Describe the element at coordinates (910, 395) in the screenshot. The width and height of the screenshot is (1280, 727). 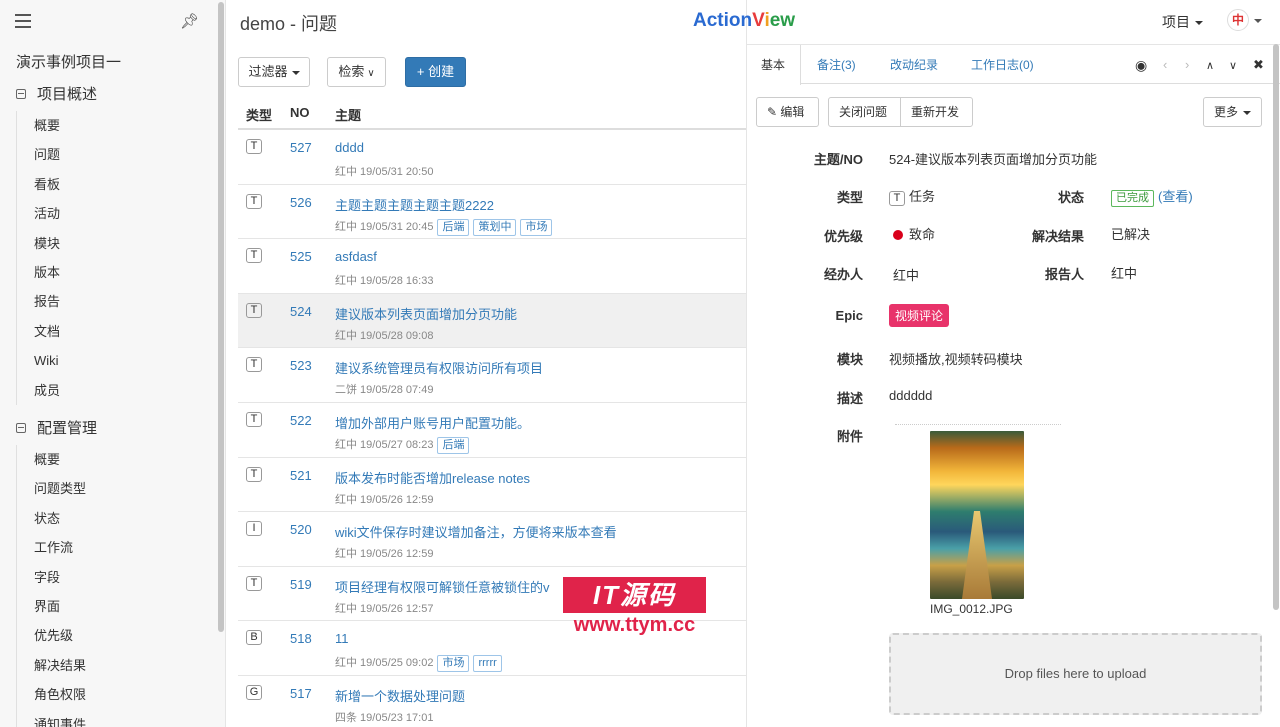
I see `description-value: dddddd` at that location.